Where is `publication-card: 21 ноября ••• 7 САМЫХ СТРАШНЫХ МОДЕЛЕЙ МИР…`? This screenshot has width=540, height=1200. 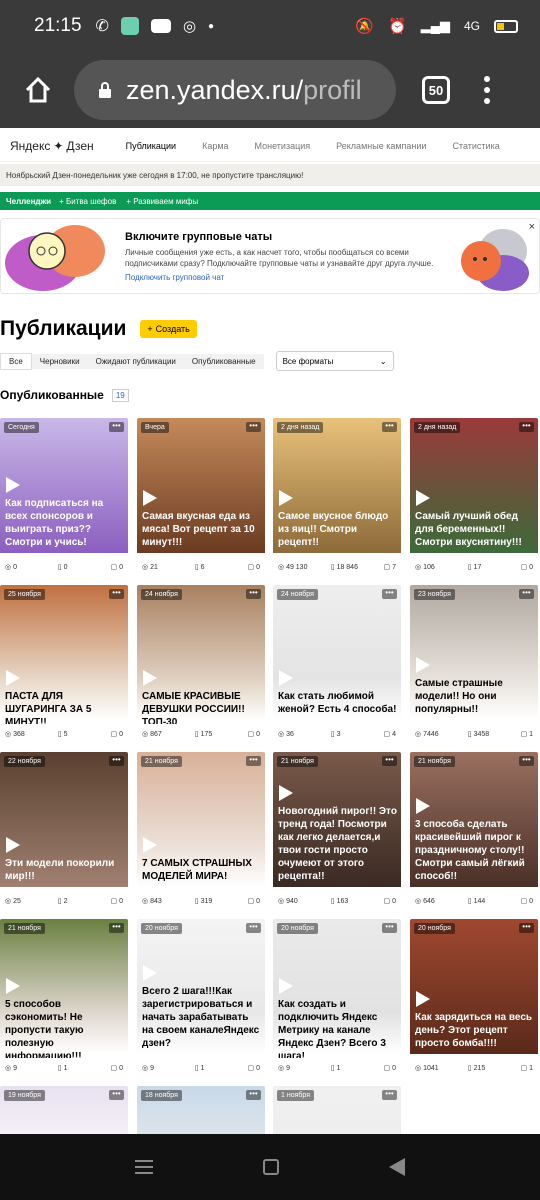 publication-card: 21 ноября ••• 7 САМЫХ СТРАШНЫХ МОДЕЛЕЙ МИР… is located at coordinates (201, 831).